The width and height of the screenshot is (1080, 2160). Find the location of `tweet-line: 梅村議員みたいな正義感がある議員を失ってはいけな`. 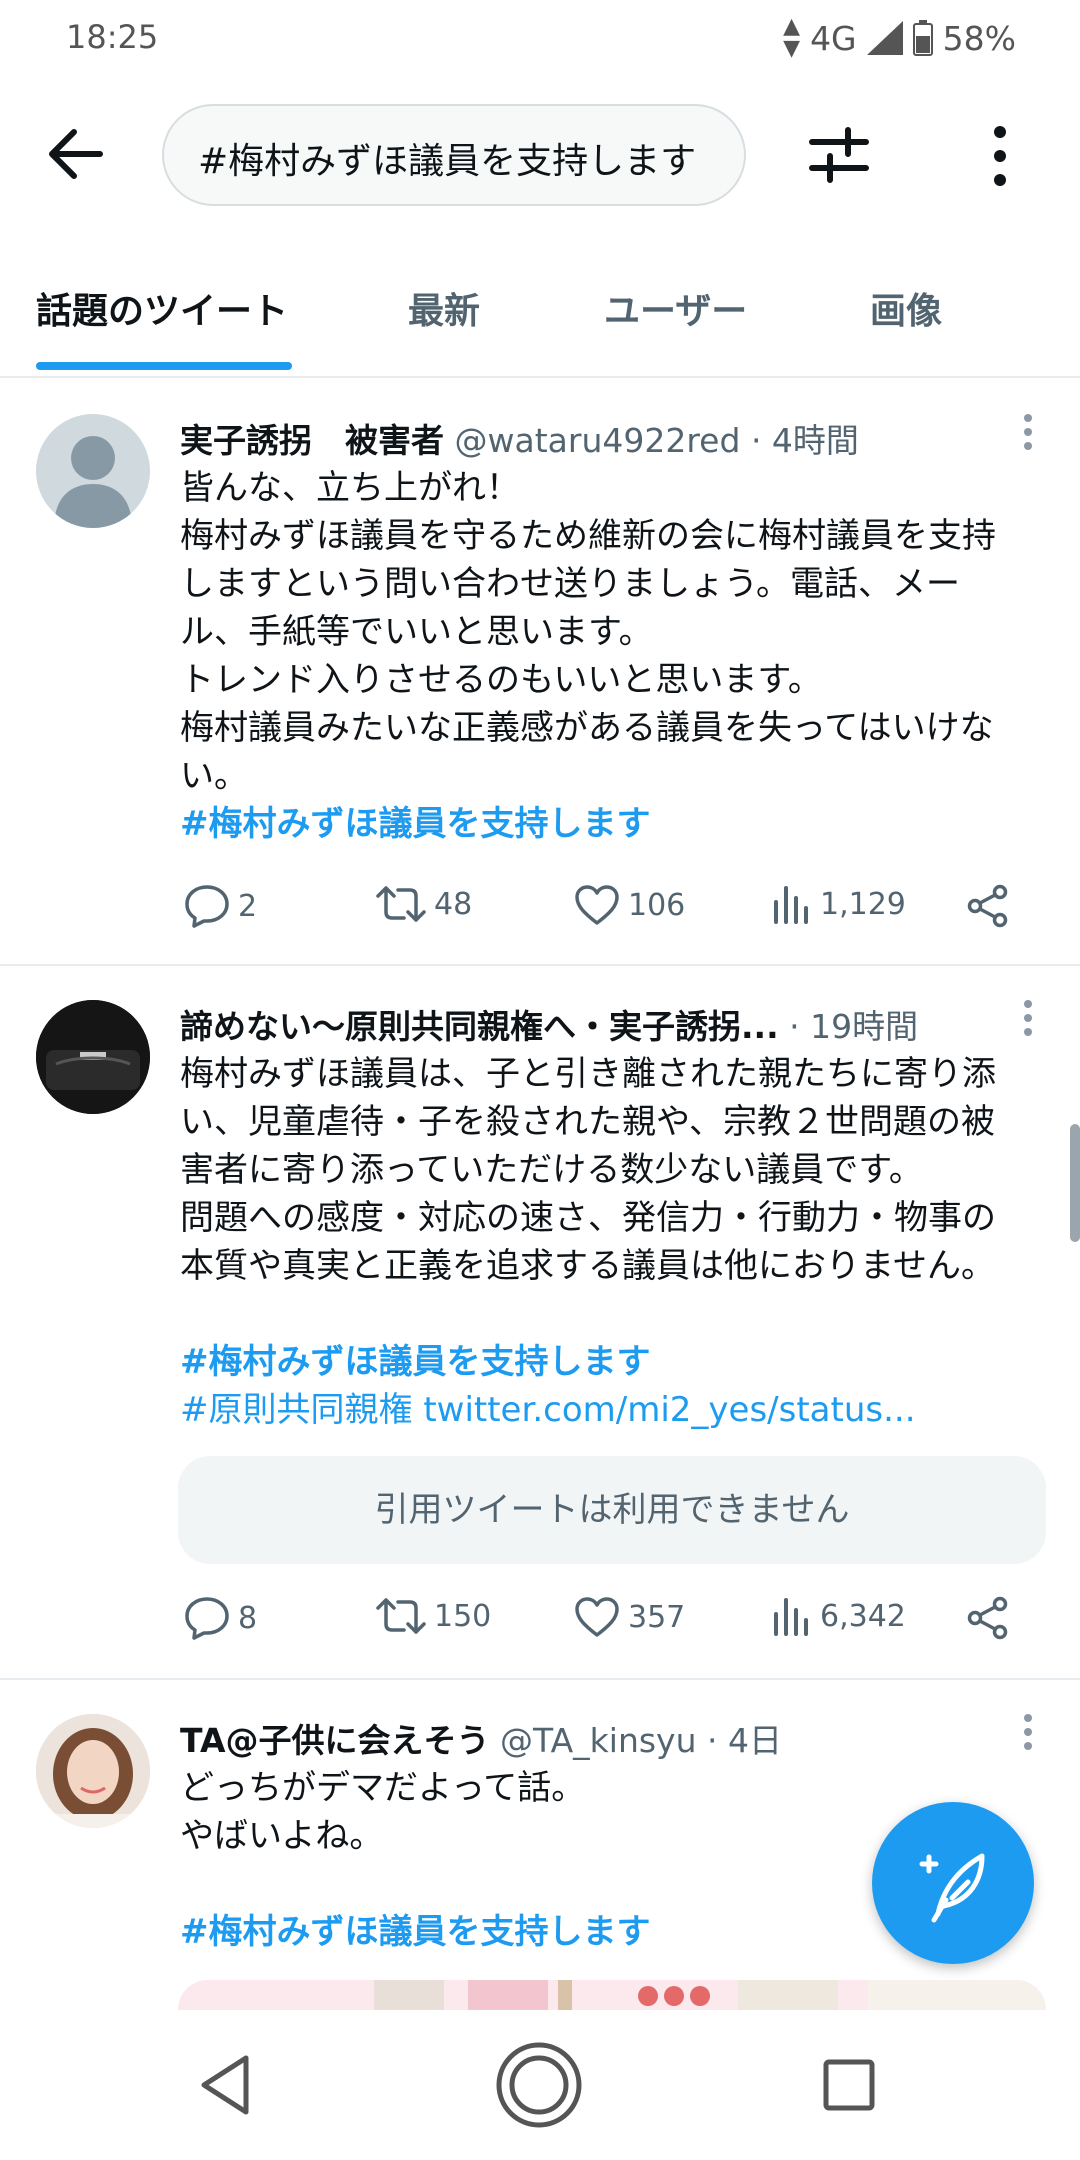

tweet-line: 梅村議員みたいな正義感がある議員を失ってはいけな is located at coordinates (587, 728).